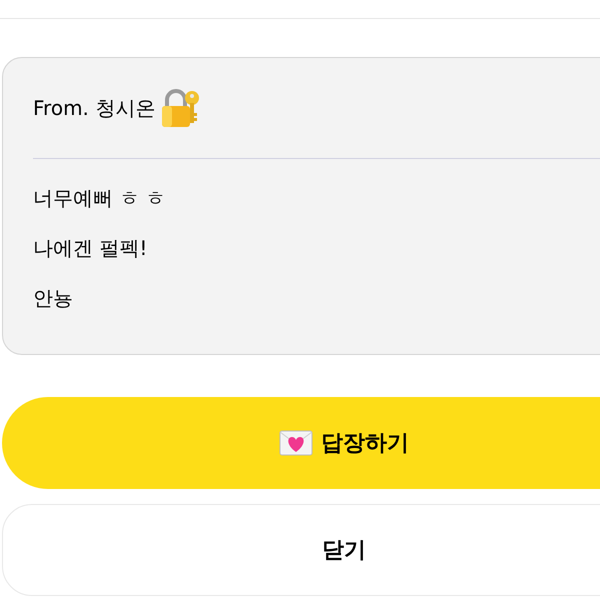 The image size is (600, 600). What do you see at coordinates (53, 298) in the screenshot?
I see `letter-line: 안뇽` at bounding box center [53, 298].